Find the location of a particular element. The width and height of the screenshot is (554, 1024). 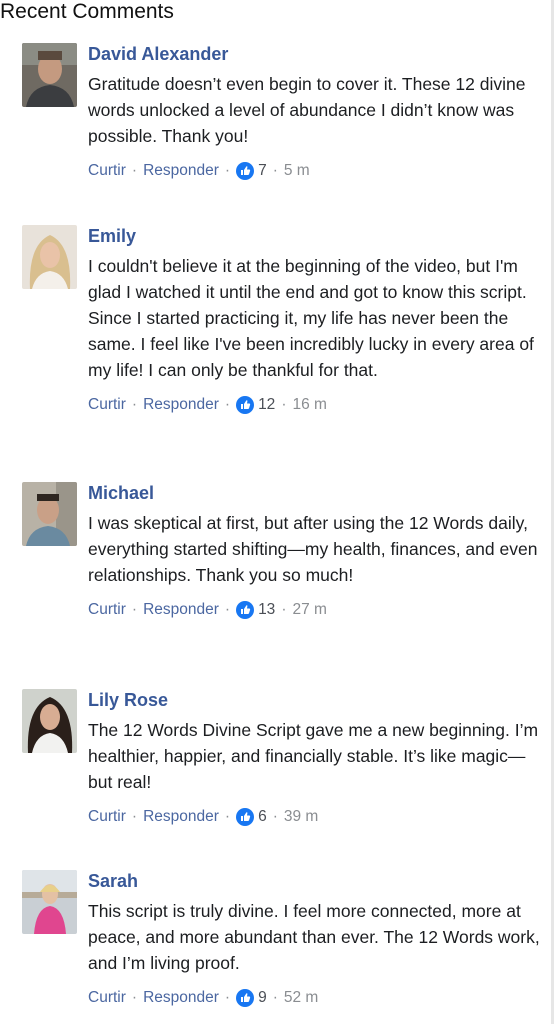

like-count: 7 is located at coordinates (262, 171).